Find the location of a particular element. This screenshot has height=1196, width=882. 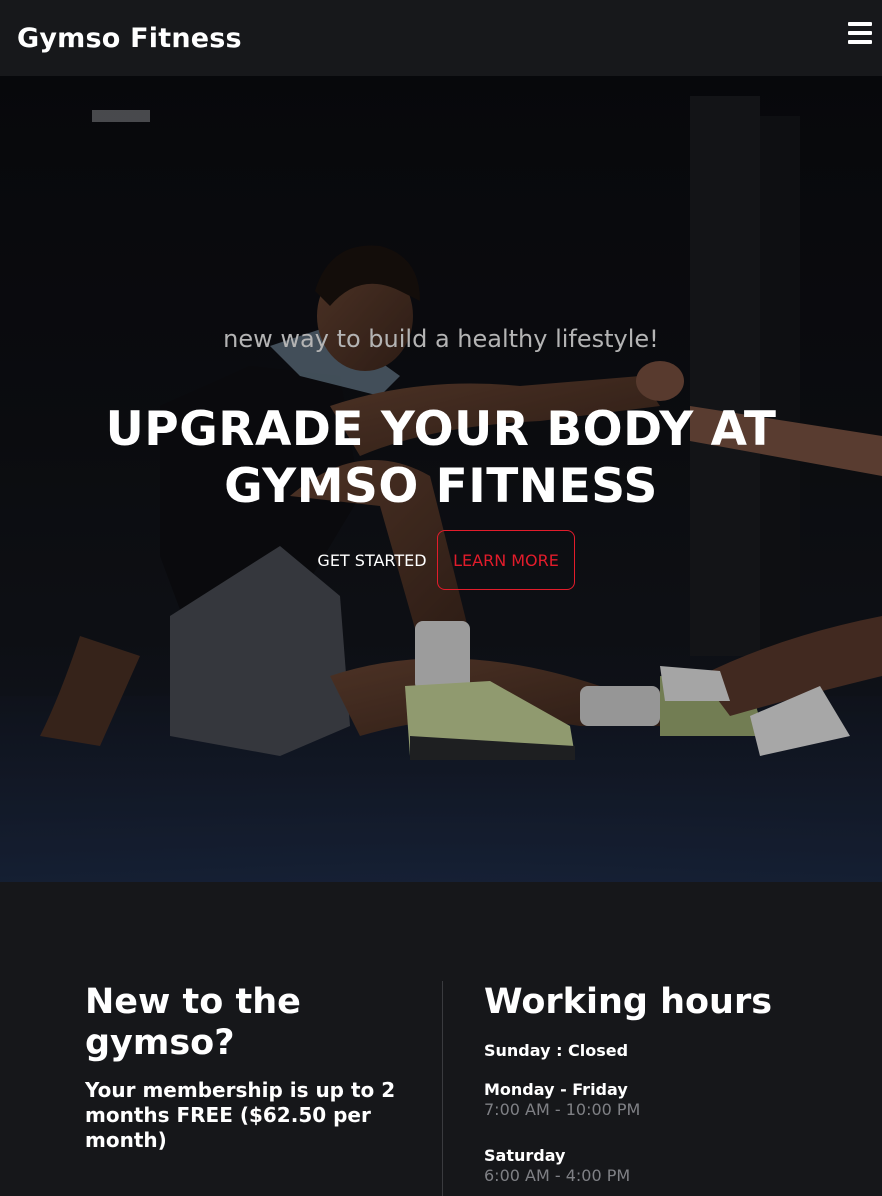

hamburger-menu-icon is located at coordinates (860, 33).